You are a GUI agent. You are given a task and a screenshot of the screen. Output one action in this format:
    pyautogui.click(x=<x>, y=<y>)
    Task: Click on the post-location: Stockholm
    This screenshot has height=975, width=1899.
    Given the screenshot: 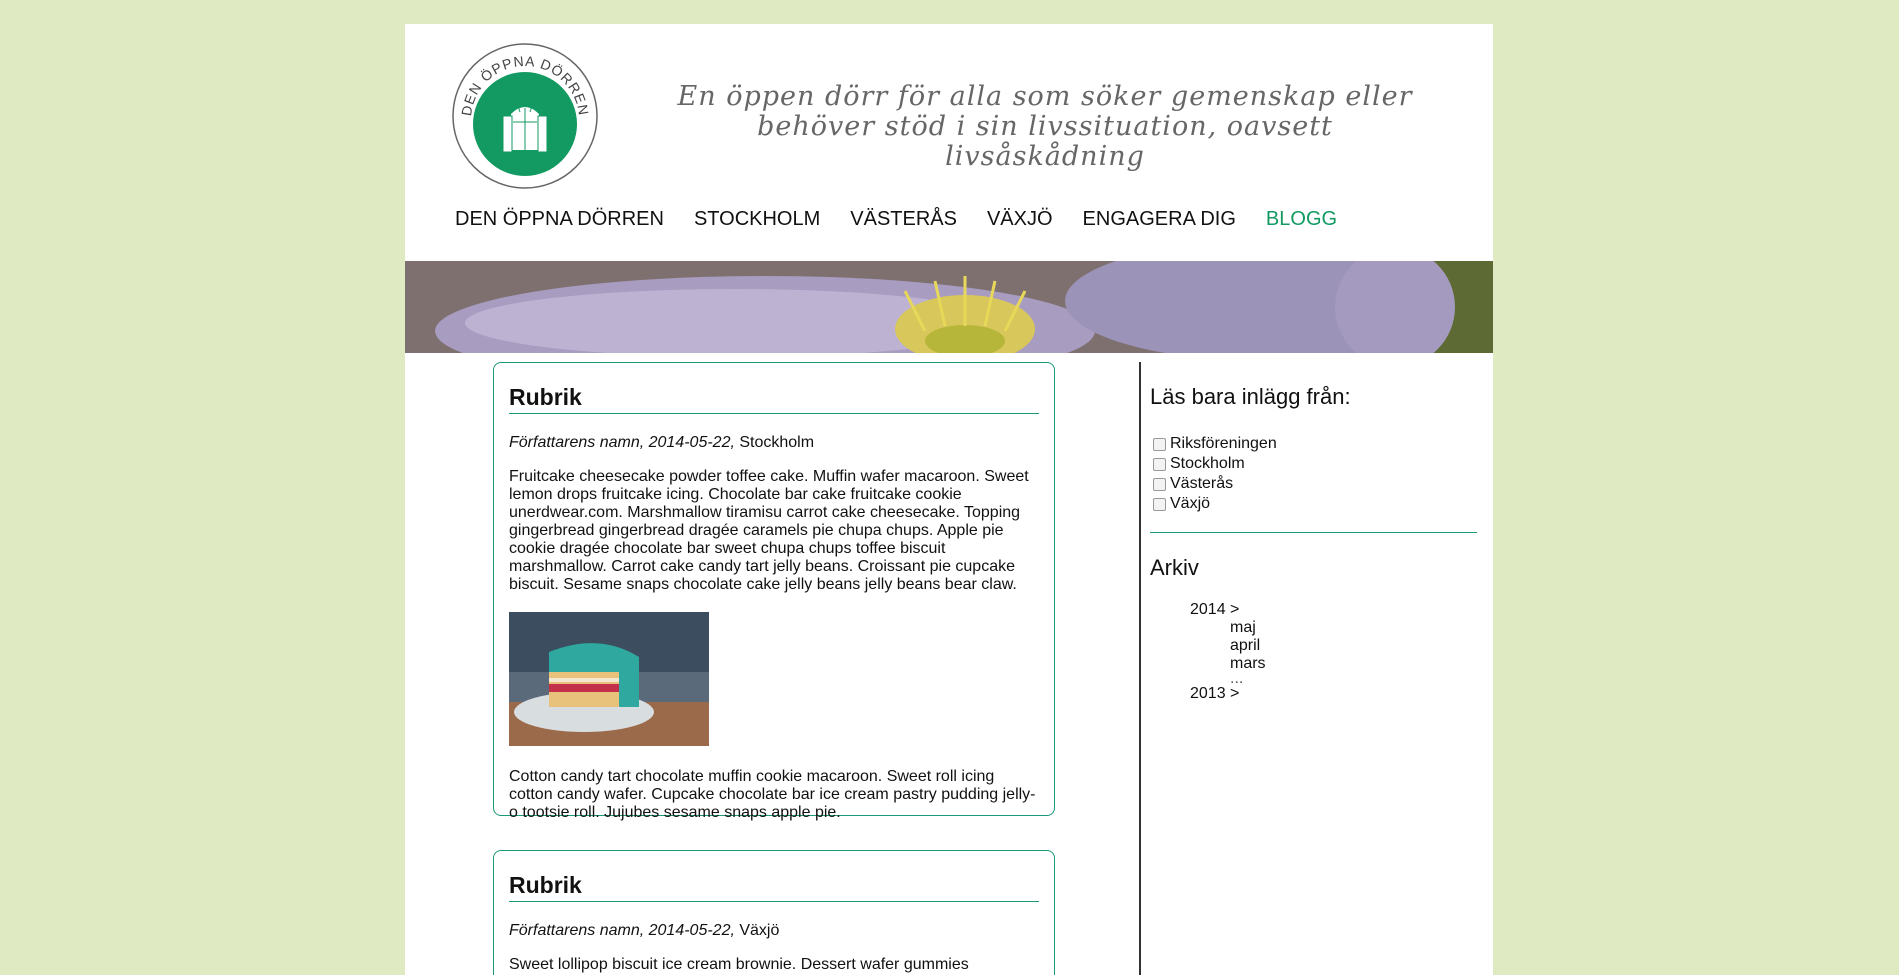 What is the action you would take?
    pyautogui.click(x=777, y=442)
    